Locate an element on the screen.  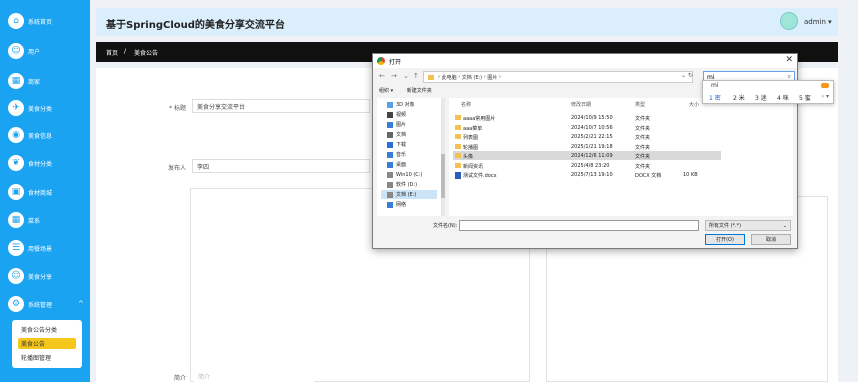
sidebar-item-6: ▣ 食材商城 is located at coordinates (30, 192).